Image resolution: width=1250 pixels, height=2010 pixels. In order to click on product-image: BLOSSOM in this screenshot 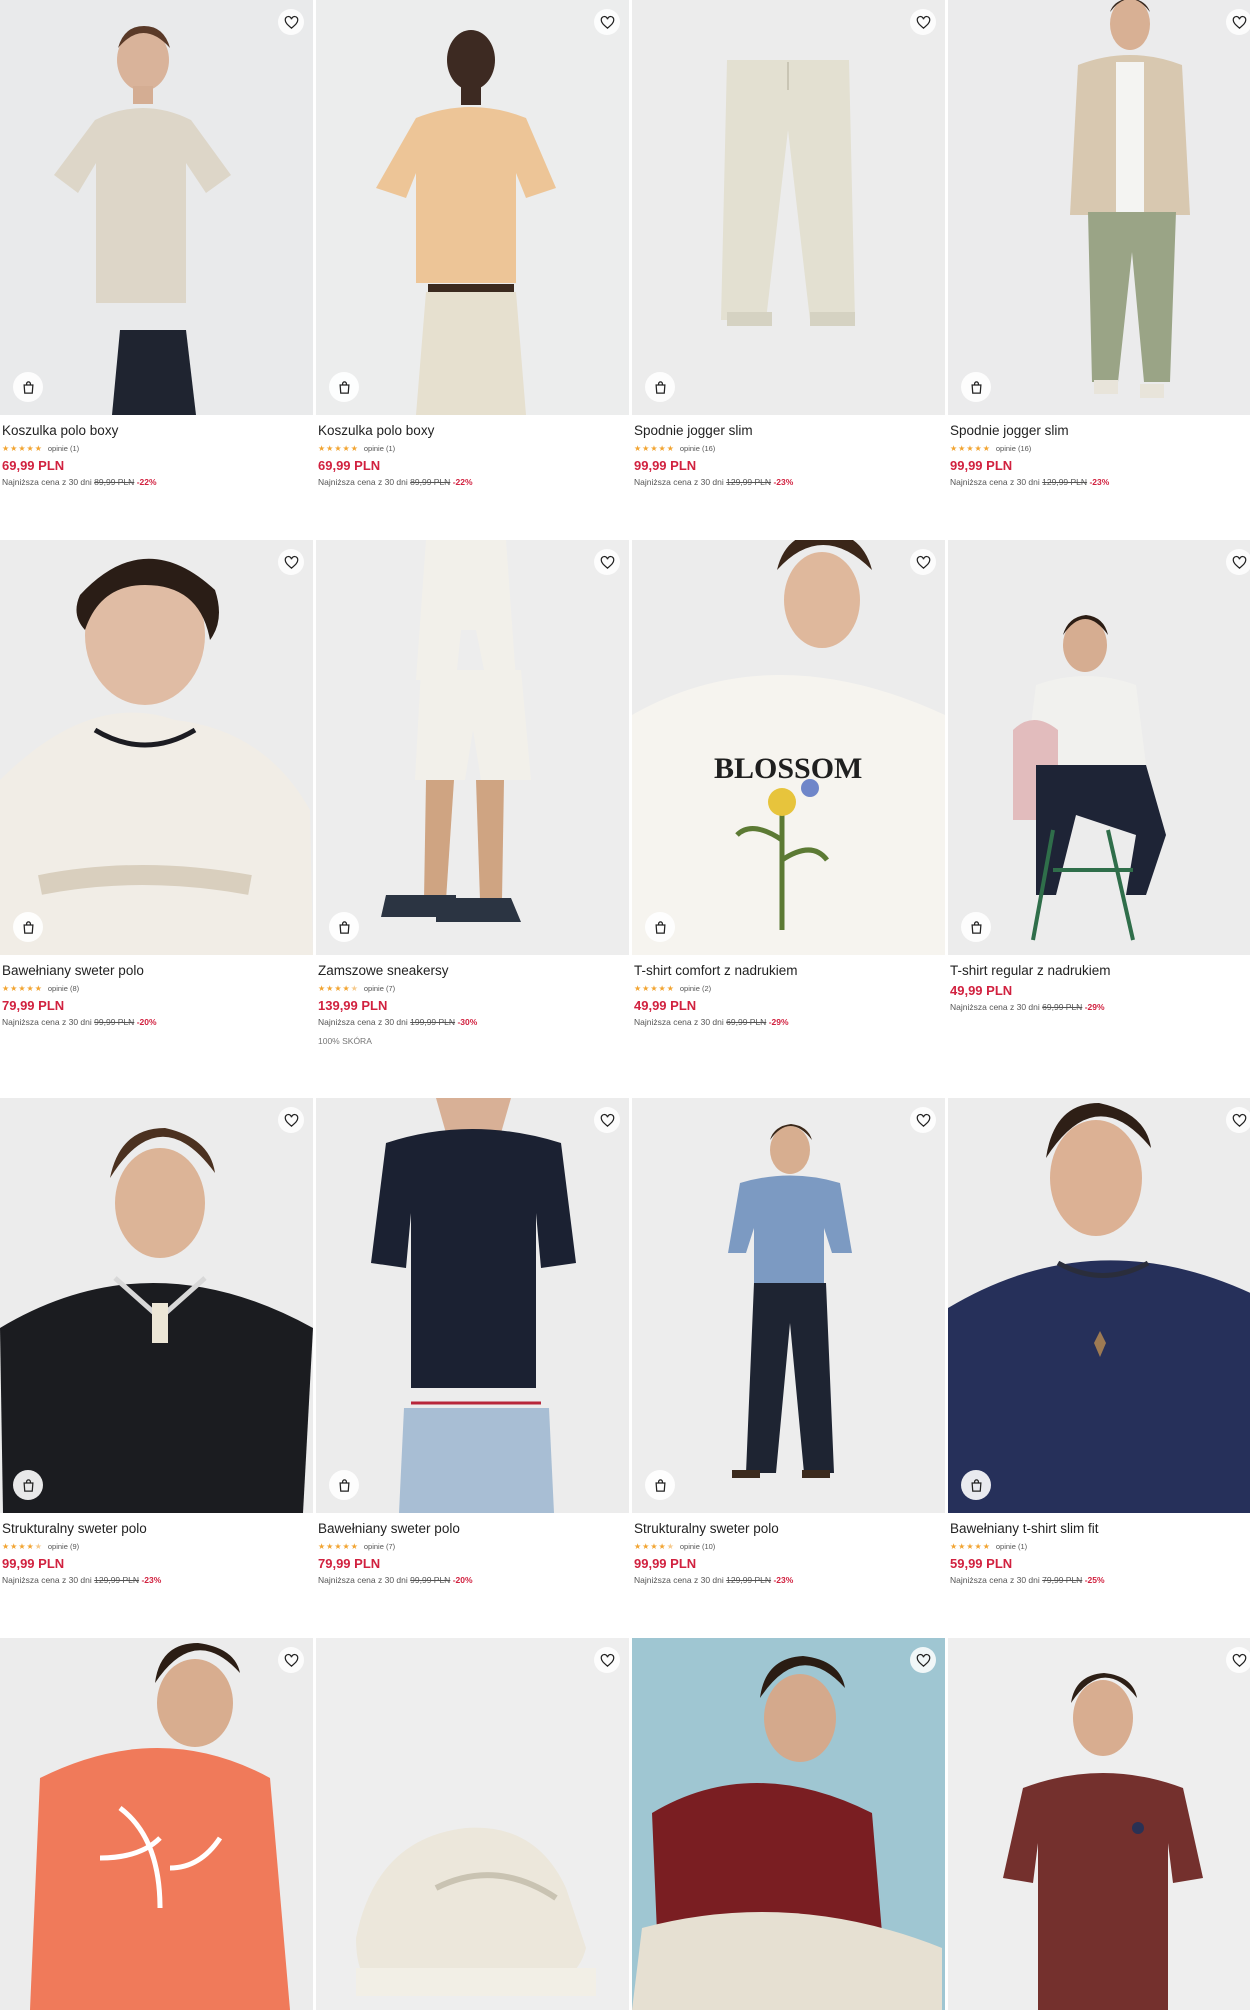, I will do `click(788, 747)`.